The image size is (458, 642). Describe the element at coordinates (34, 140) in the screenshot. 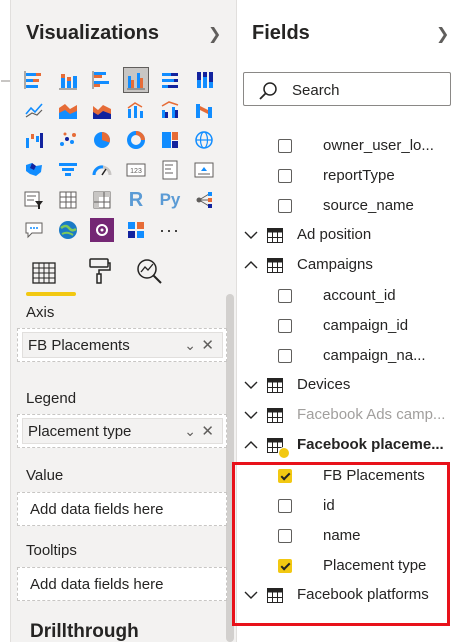

I see `waterfall-chart-icon` at that location.